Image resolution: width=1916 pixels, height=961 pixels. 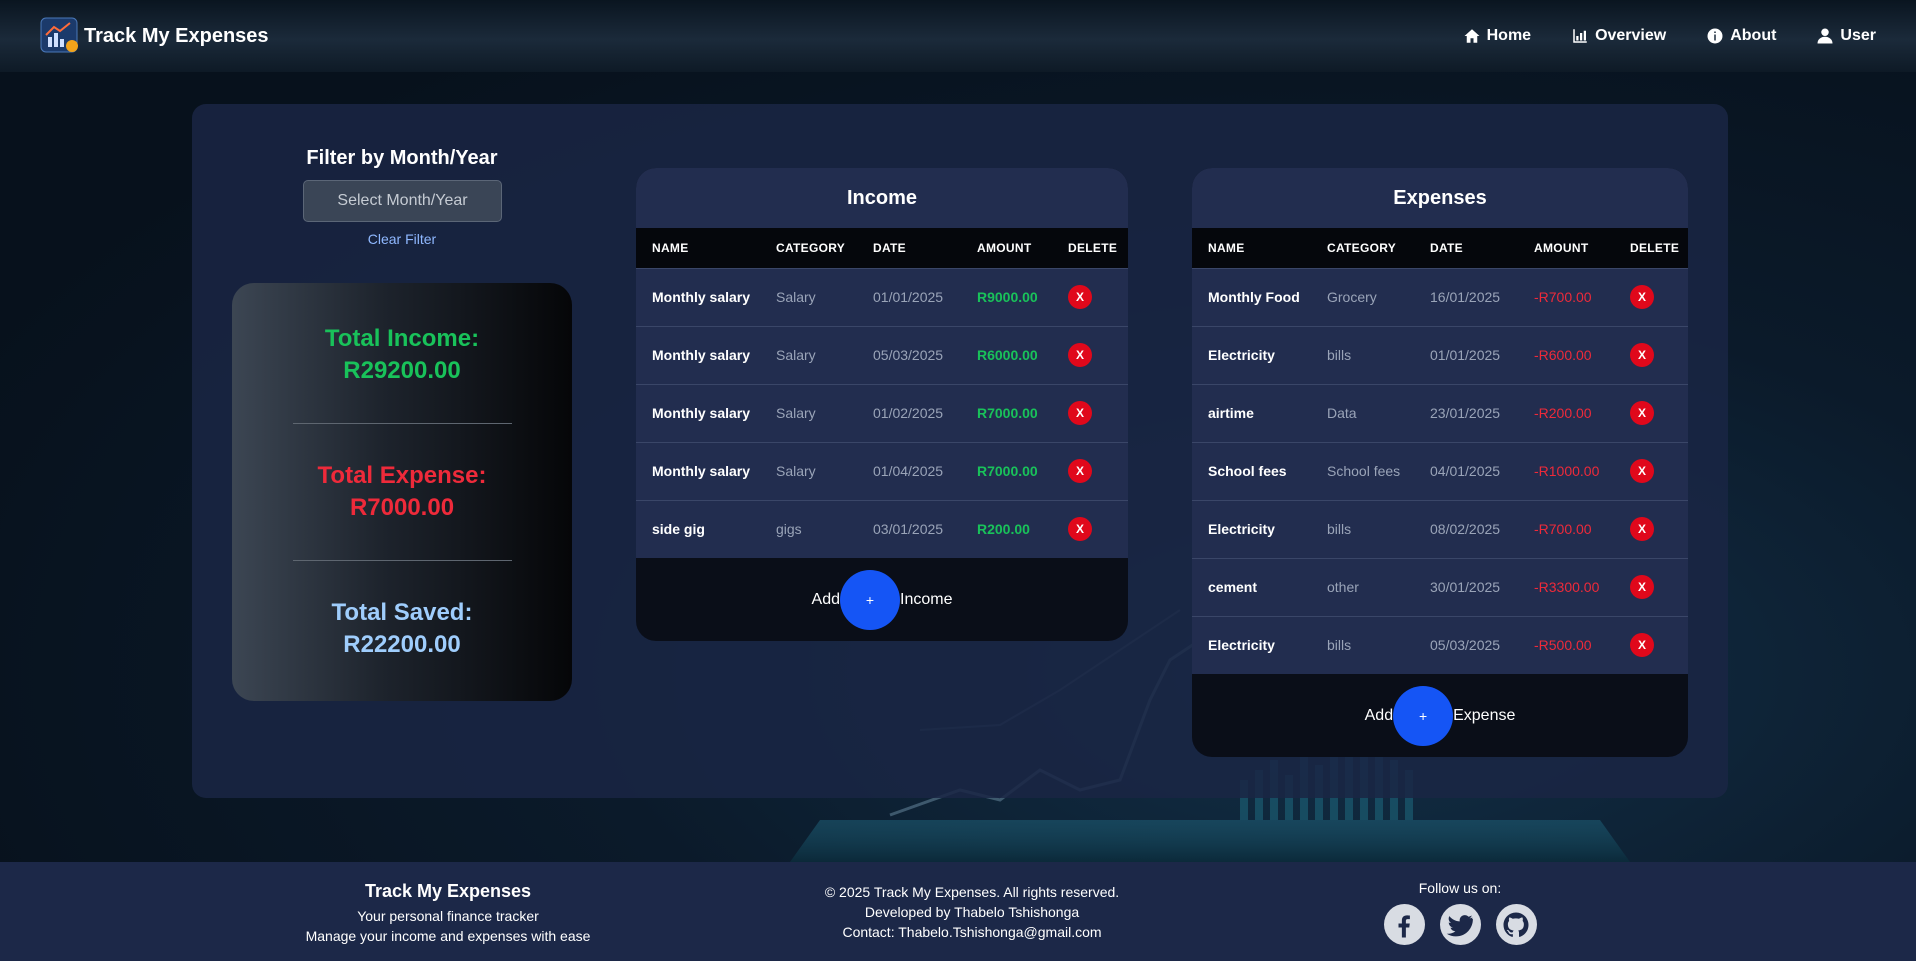 I want to click on add-income-button: +, so click(x=870, y=599).